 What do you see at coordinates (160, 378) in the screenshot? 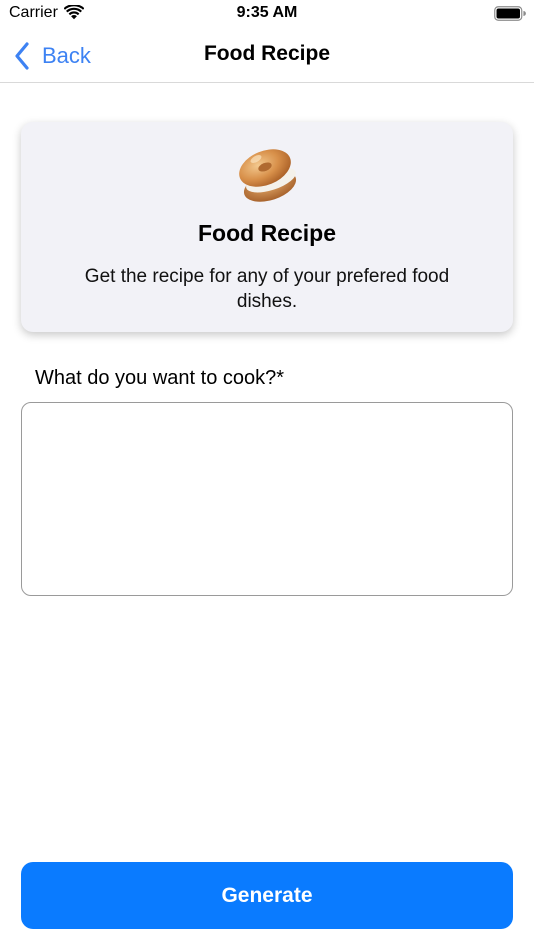
I see `dish-input-label: What do you want to cook?*` at bounding box center [160, 378].